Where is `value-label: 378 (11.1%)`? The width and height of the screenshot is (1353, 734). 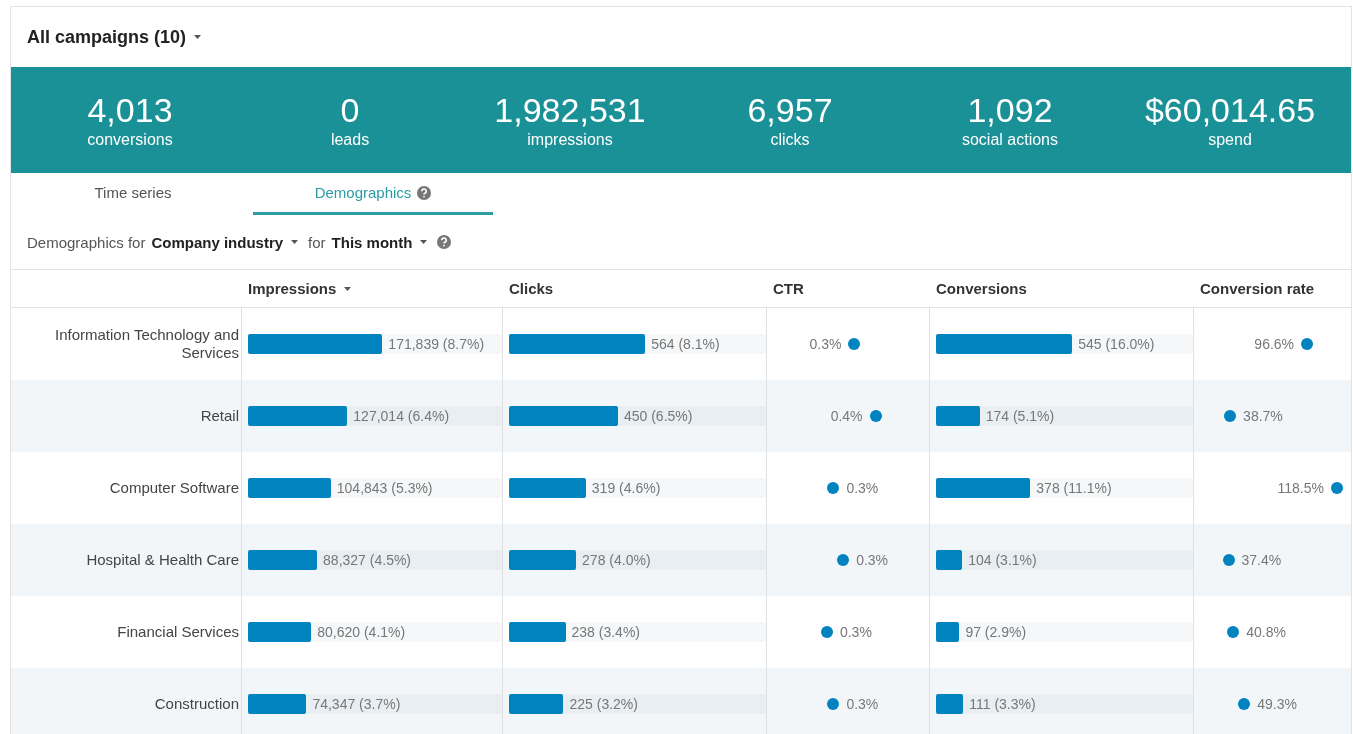
value-label: 378 (11.1%) is located at coordinates (1074, 488).